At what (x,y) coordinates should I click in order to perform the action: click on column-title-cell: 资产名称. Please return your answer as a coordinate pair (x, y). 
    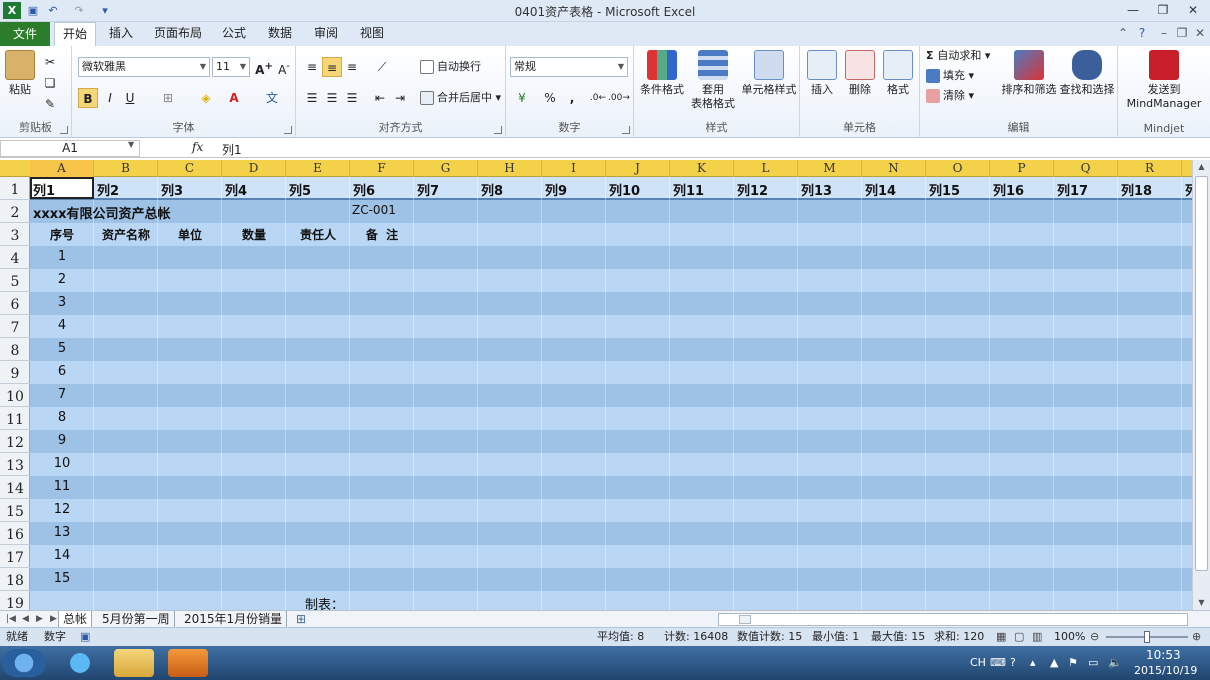
    Looking at the image, I should click on (126, 234).